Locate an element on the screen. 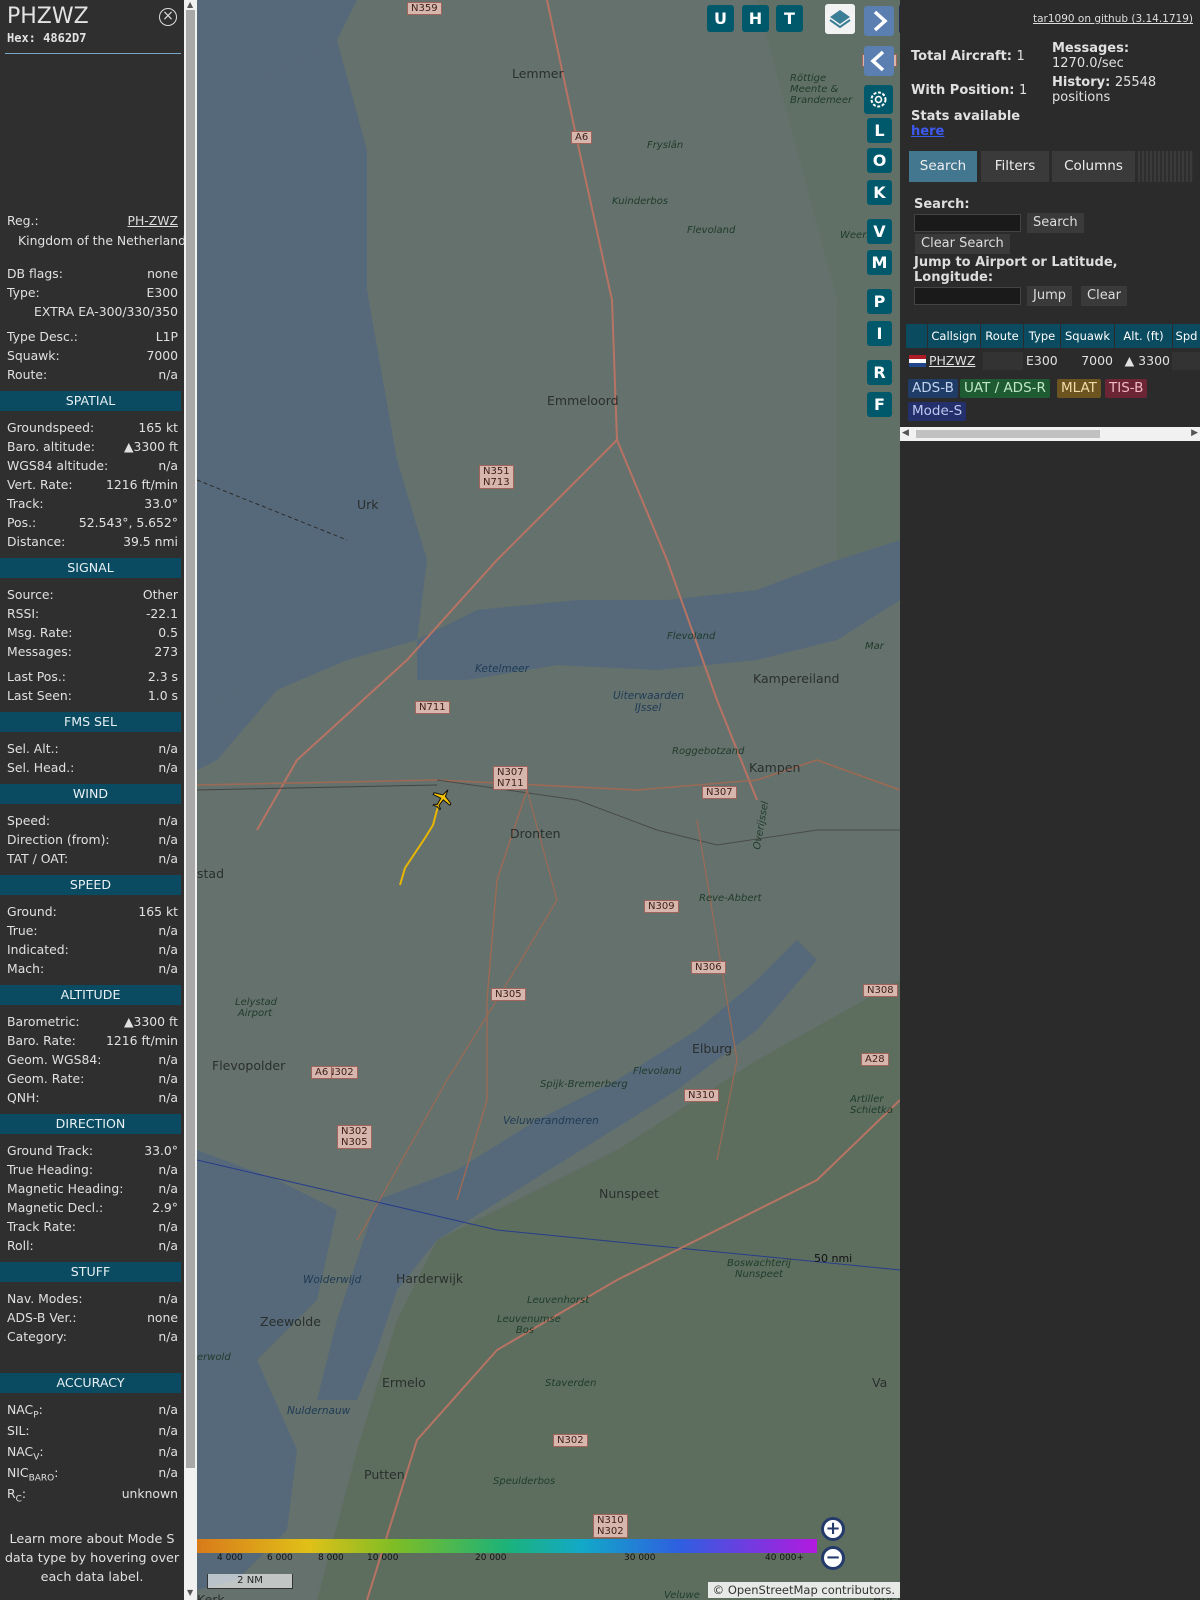 This screenshot has height=1600, width=1200. with-position-value: 1 is located at coordinates (1023, 90).